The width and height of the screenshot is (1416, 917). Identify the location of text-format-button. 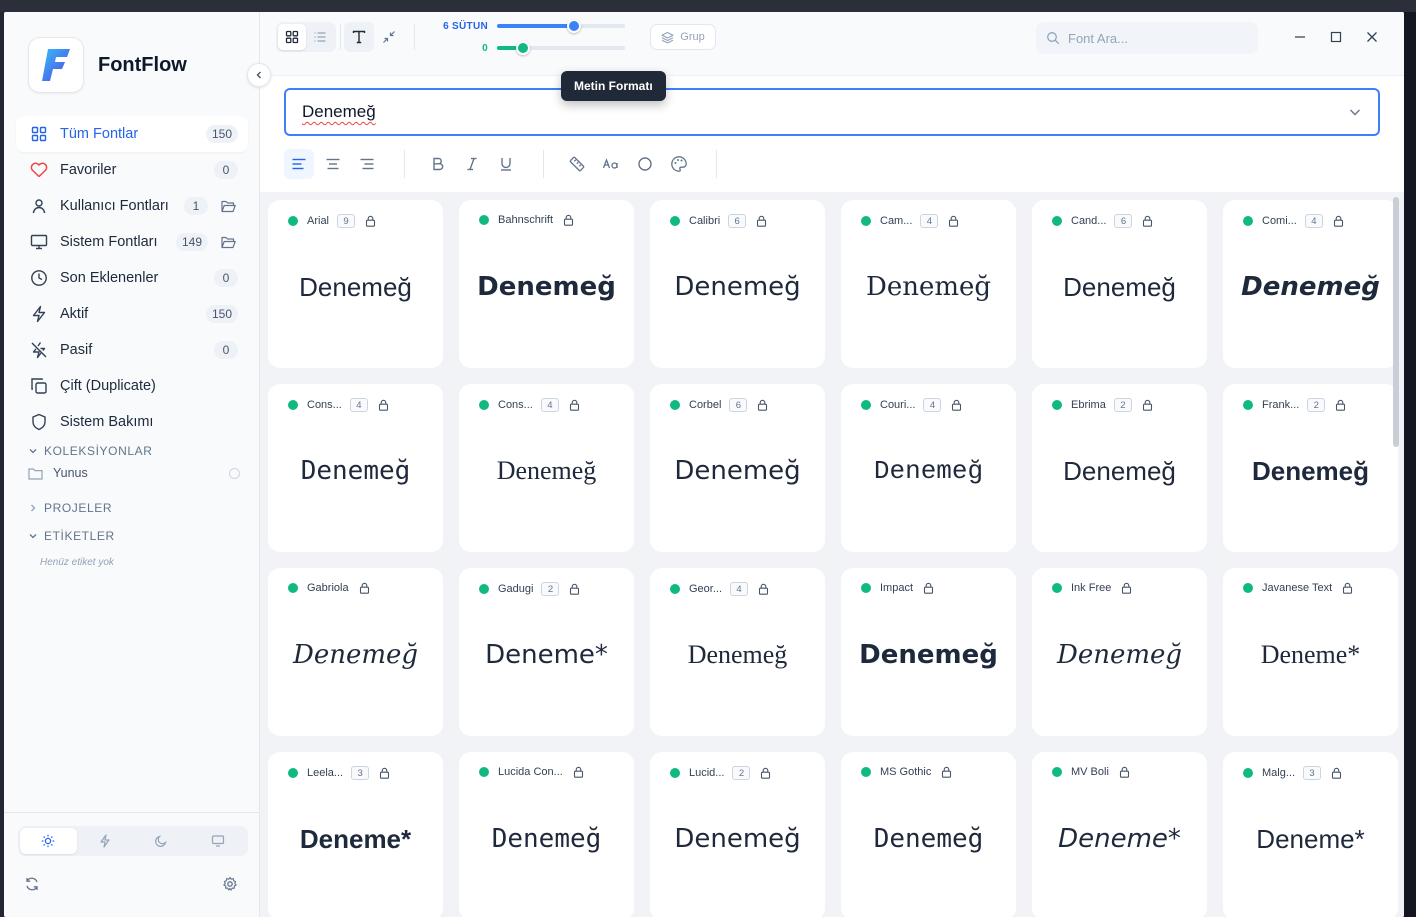
(359, 37).